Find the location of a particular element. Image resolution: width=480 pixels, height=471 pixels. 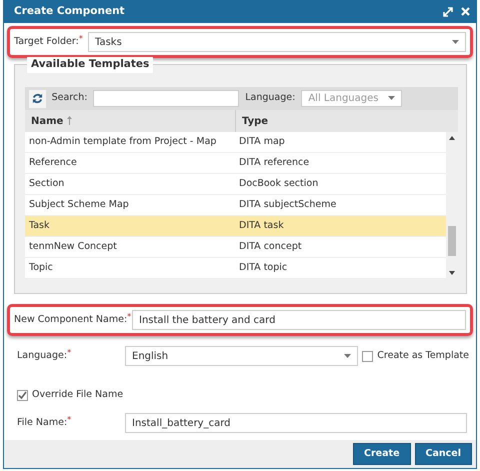

language-dropdown: English is located at coordinates (241, 356).